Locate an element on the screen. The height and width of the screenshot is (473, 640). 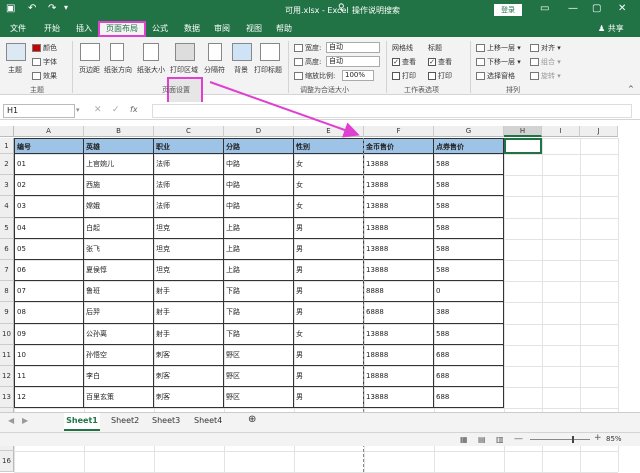
page-break-view-icon: ▥ is located at coordinates (500, 439).